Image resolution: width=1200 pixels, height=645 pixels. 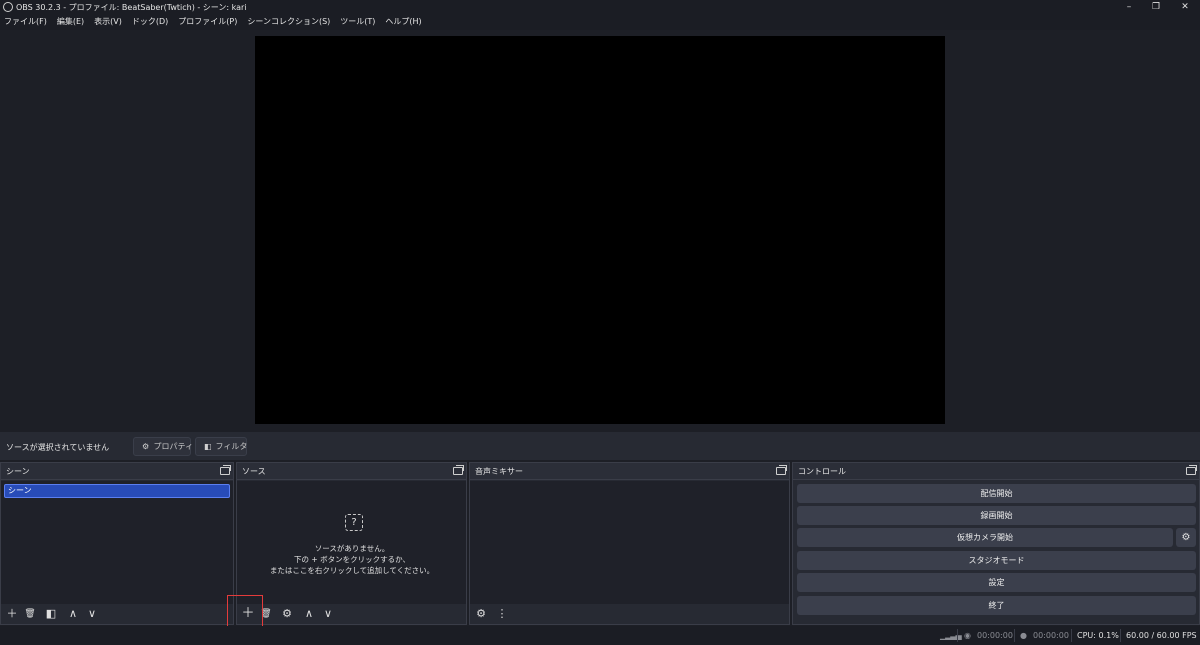 I want to click on scenes-list: シーン, so click(x=117, y=543).